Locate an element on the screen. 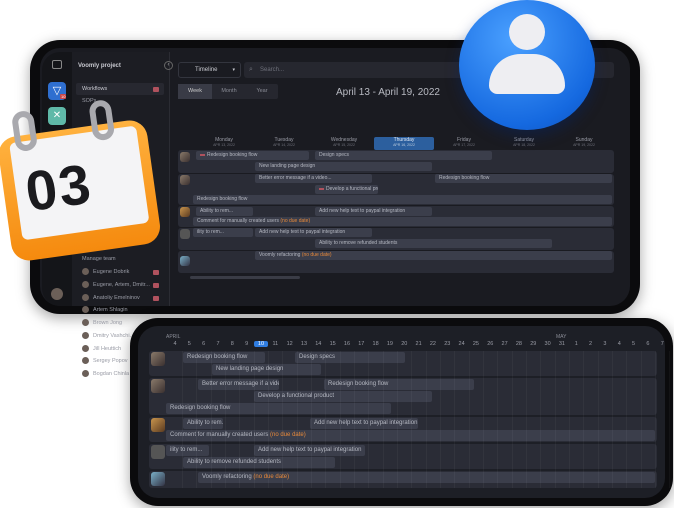  day-label: 19 is located at coordinates (389, 344).